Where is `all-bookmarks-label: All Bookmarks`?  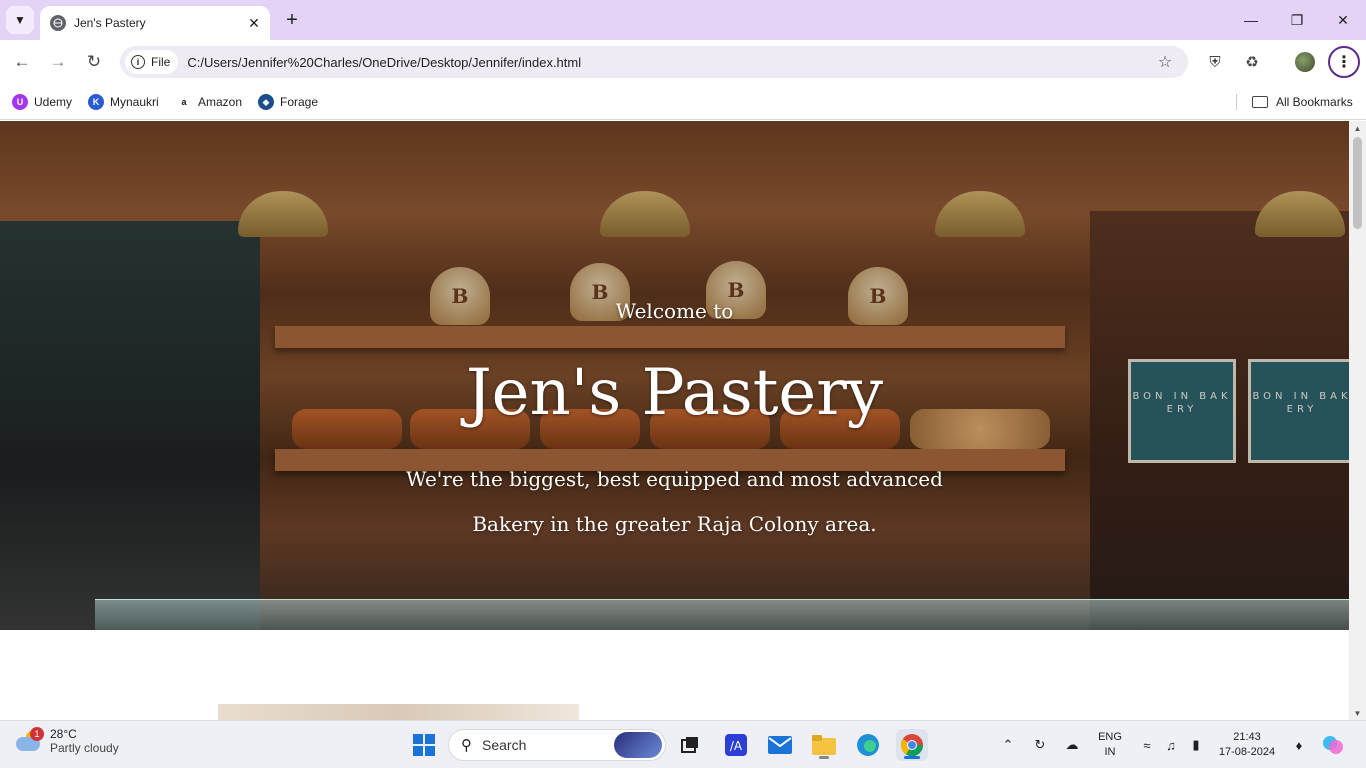
all-bookmarks-label: All Bookmarks is located at coordinates (1314, 102).